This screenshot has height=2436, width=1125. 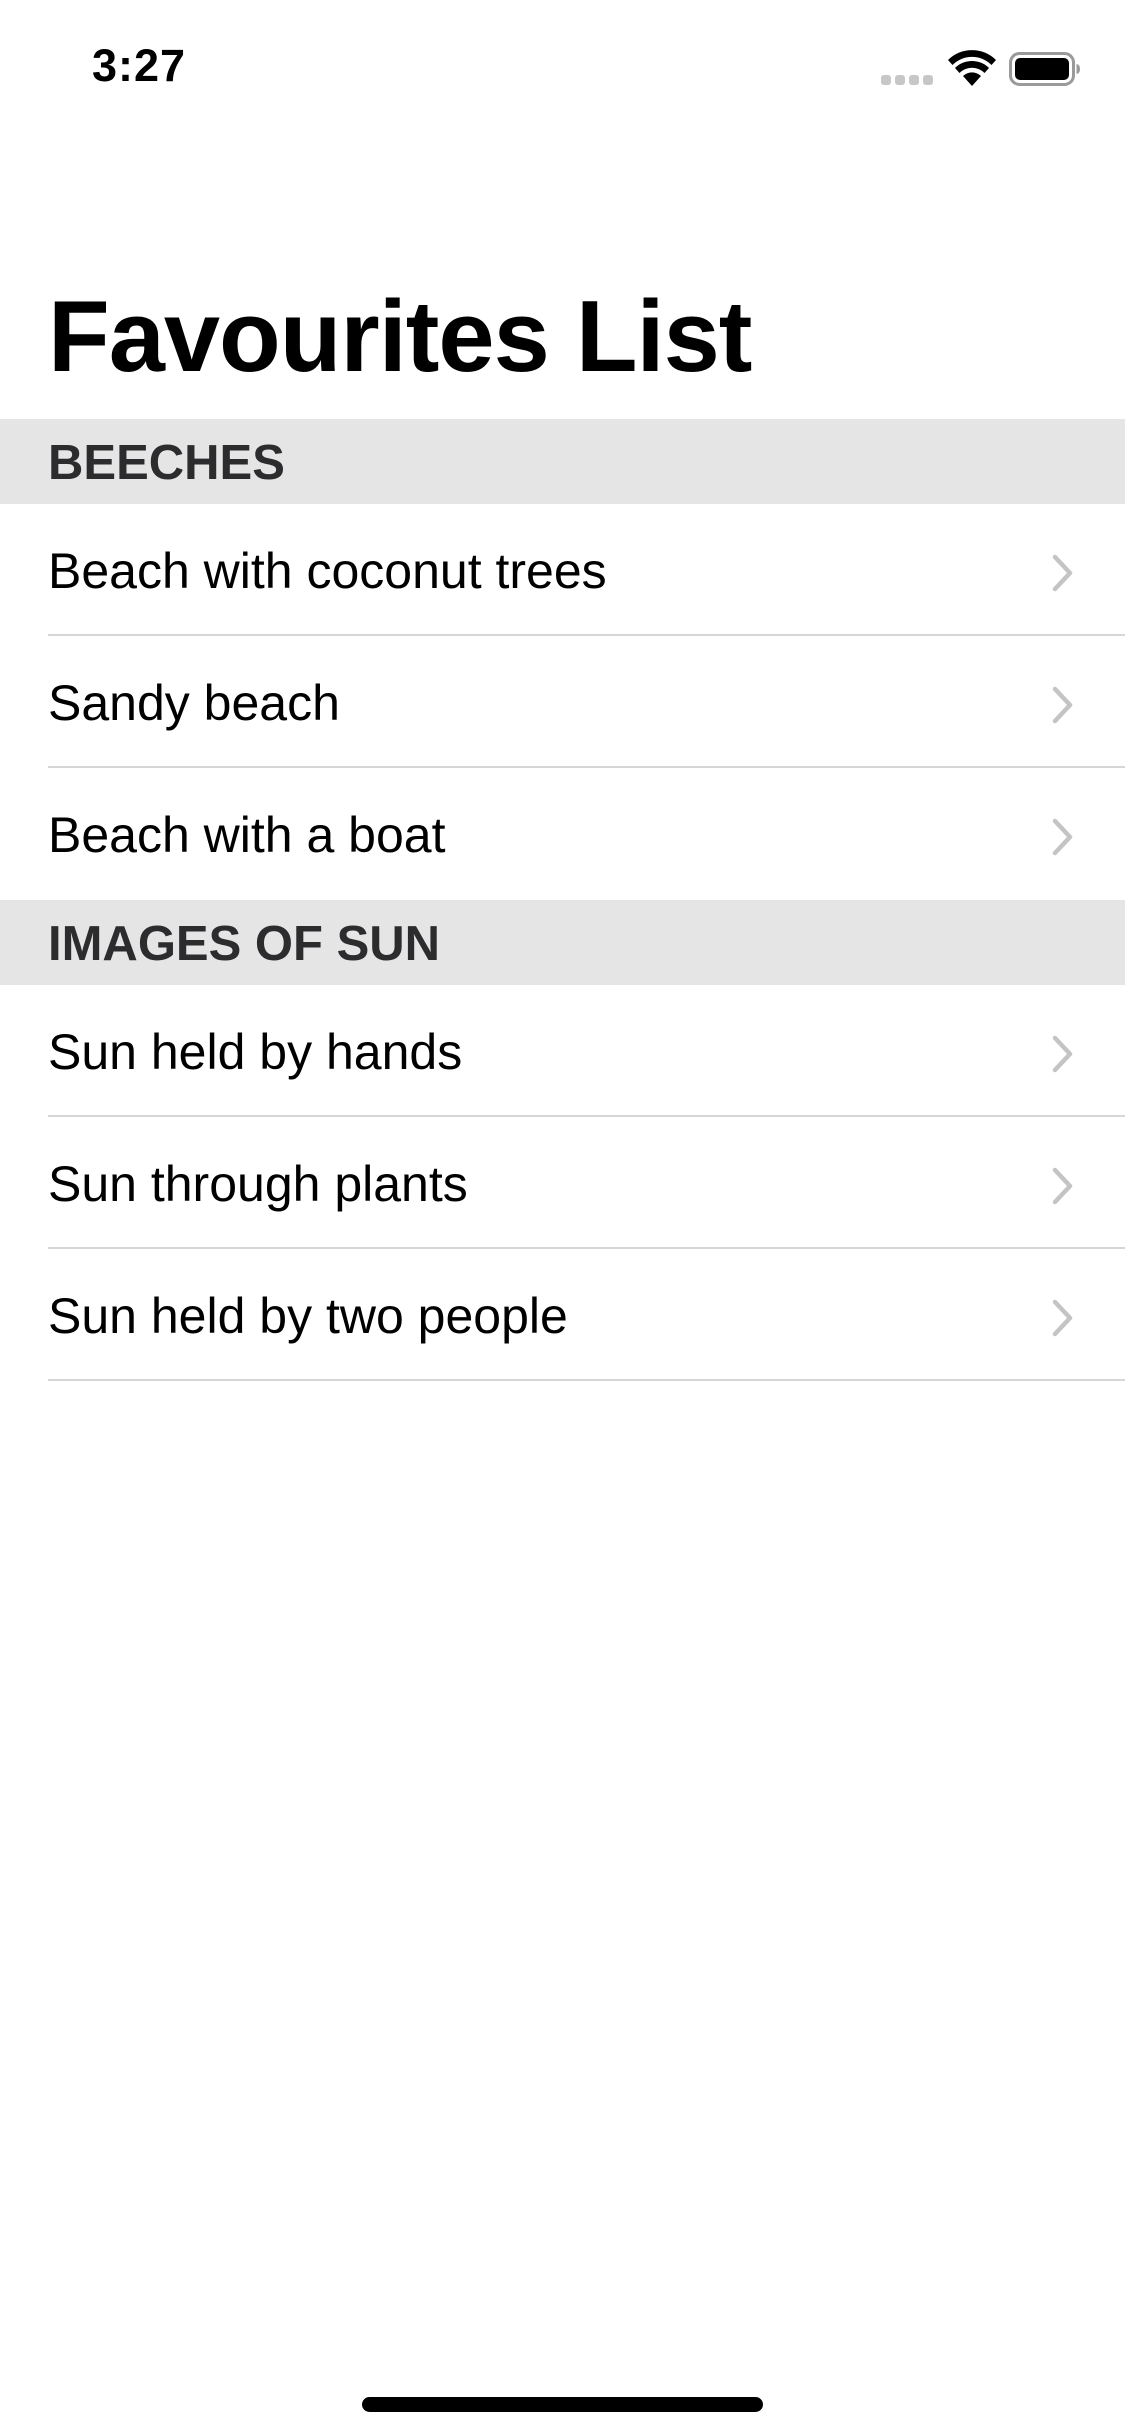 What do you see at coordinates (308, 1316) in the screenshot?
I see `list-item-label: Sun held by two people` at bounding box center [308, 1316].